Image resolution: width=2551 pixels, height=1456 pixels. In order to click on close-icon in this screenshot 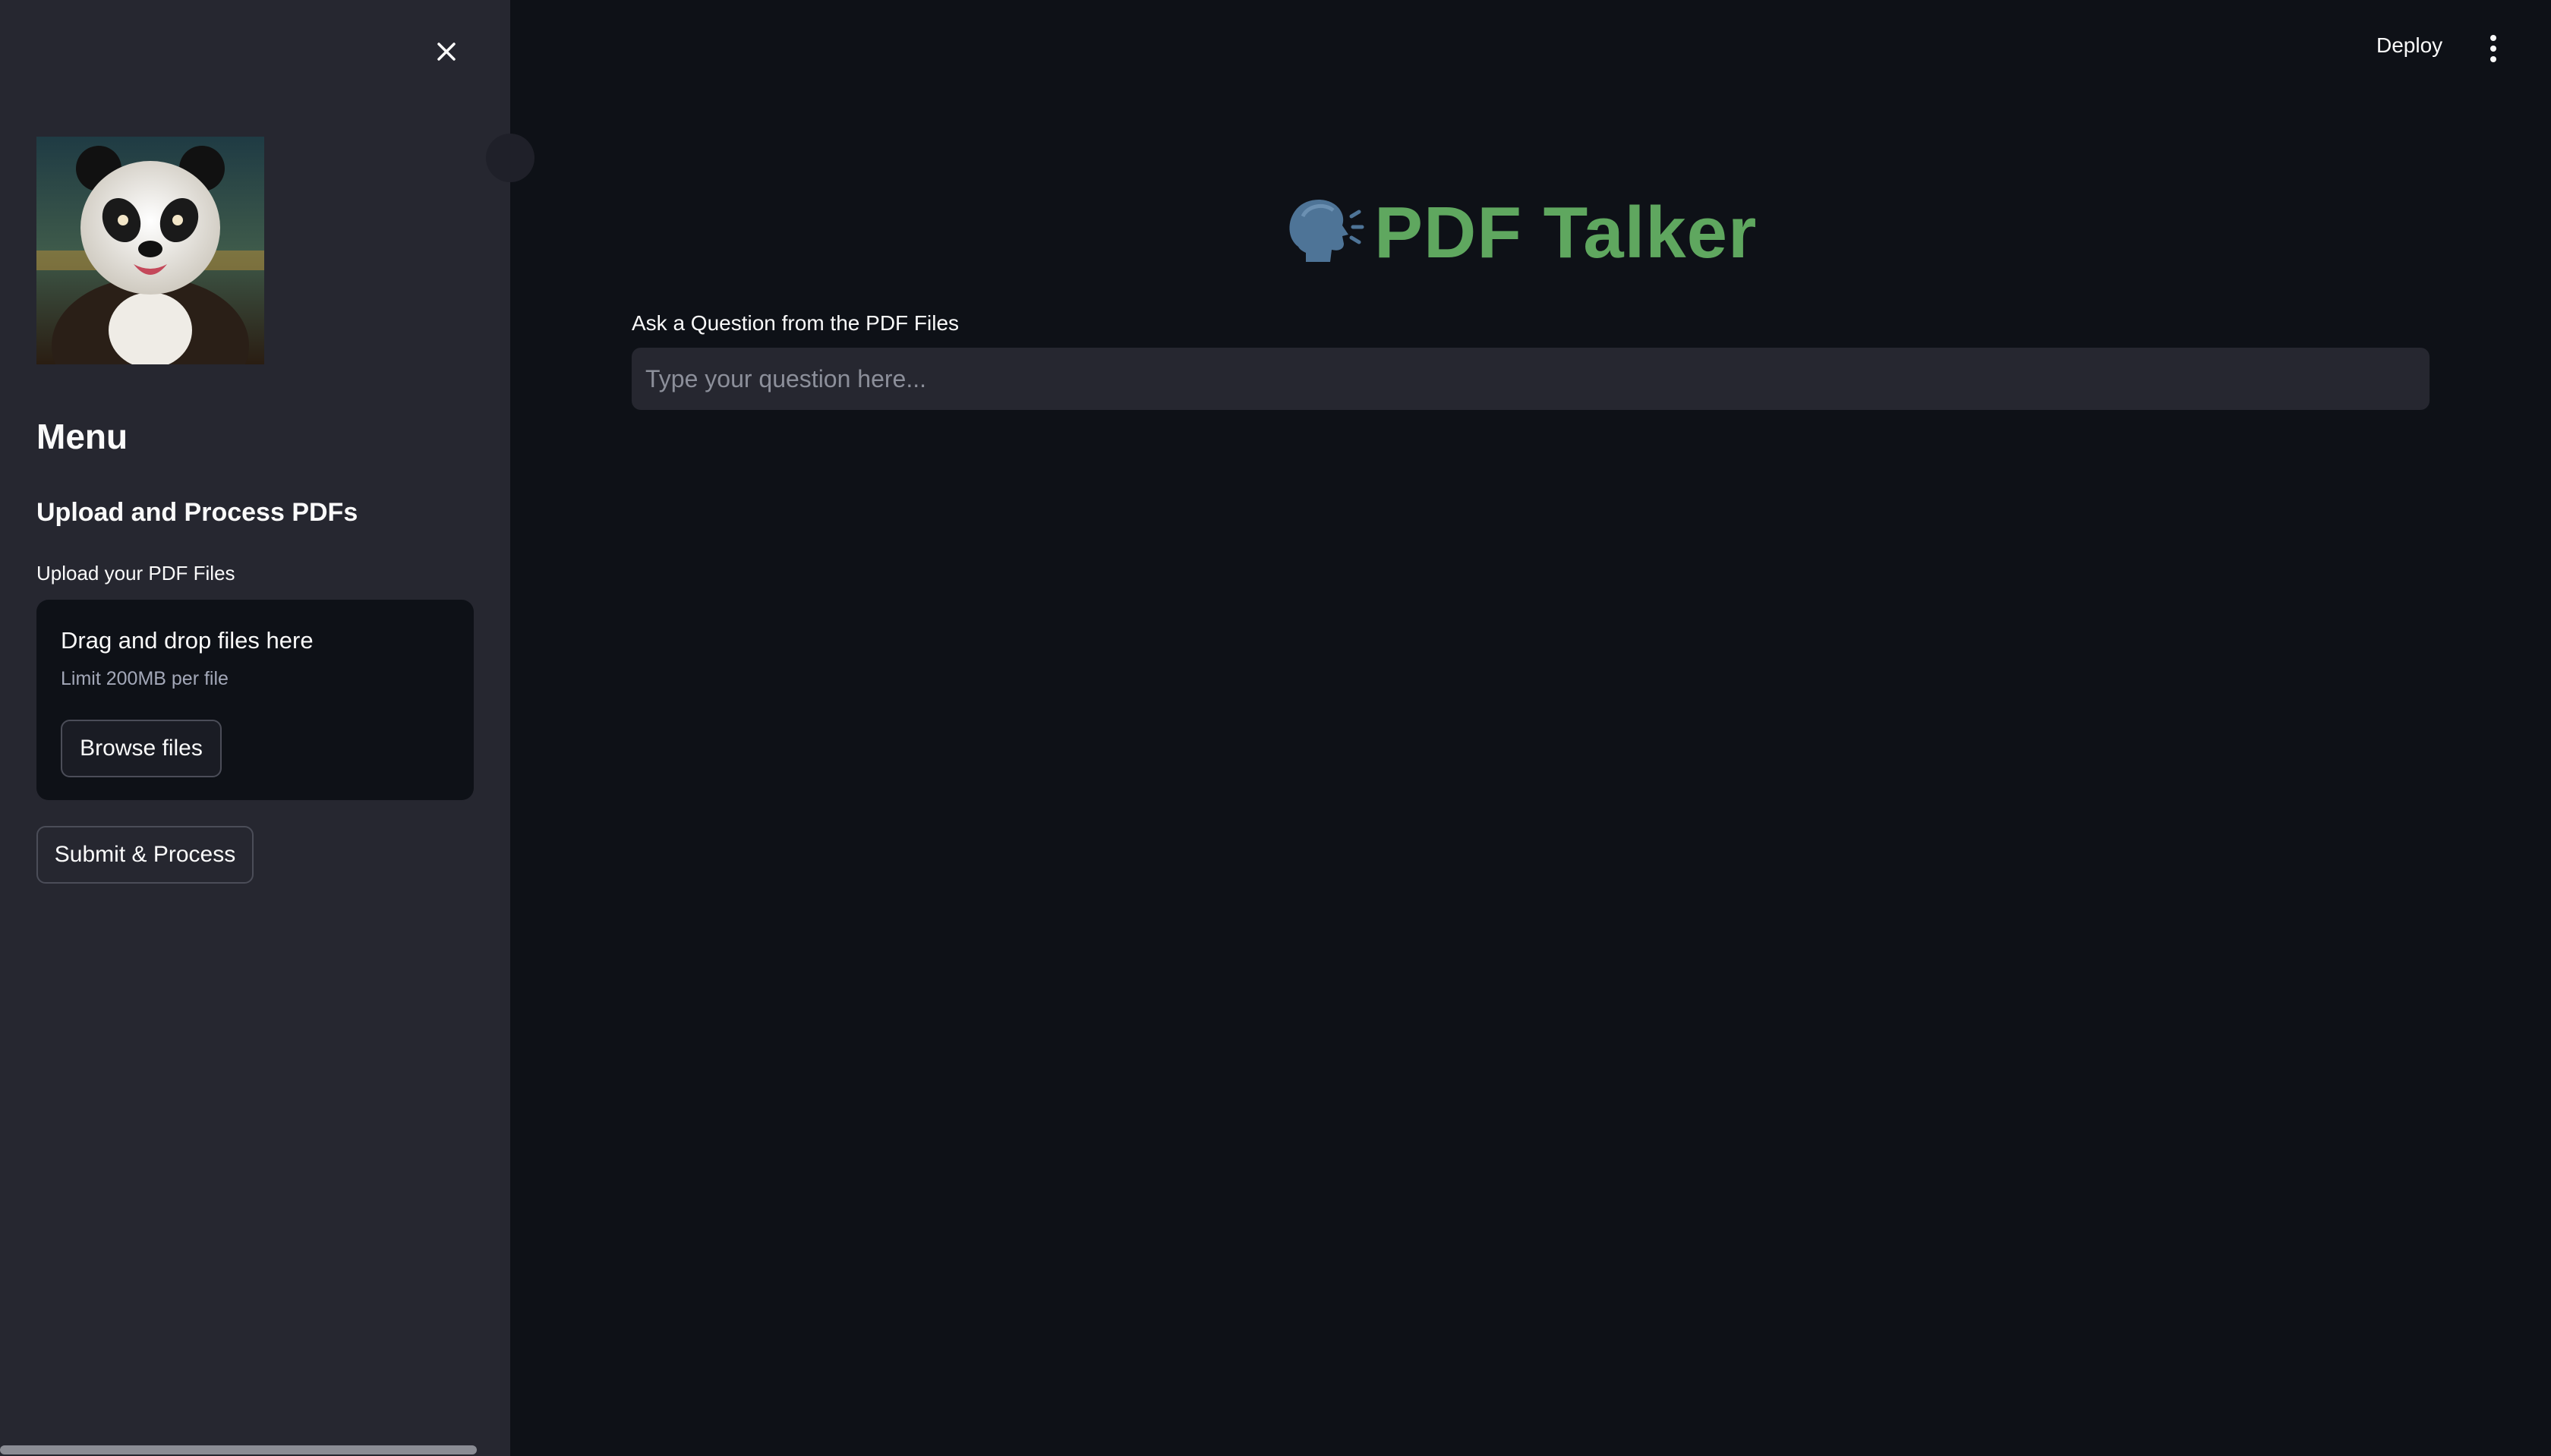, I will do `click(446, 52)`.